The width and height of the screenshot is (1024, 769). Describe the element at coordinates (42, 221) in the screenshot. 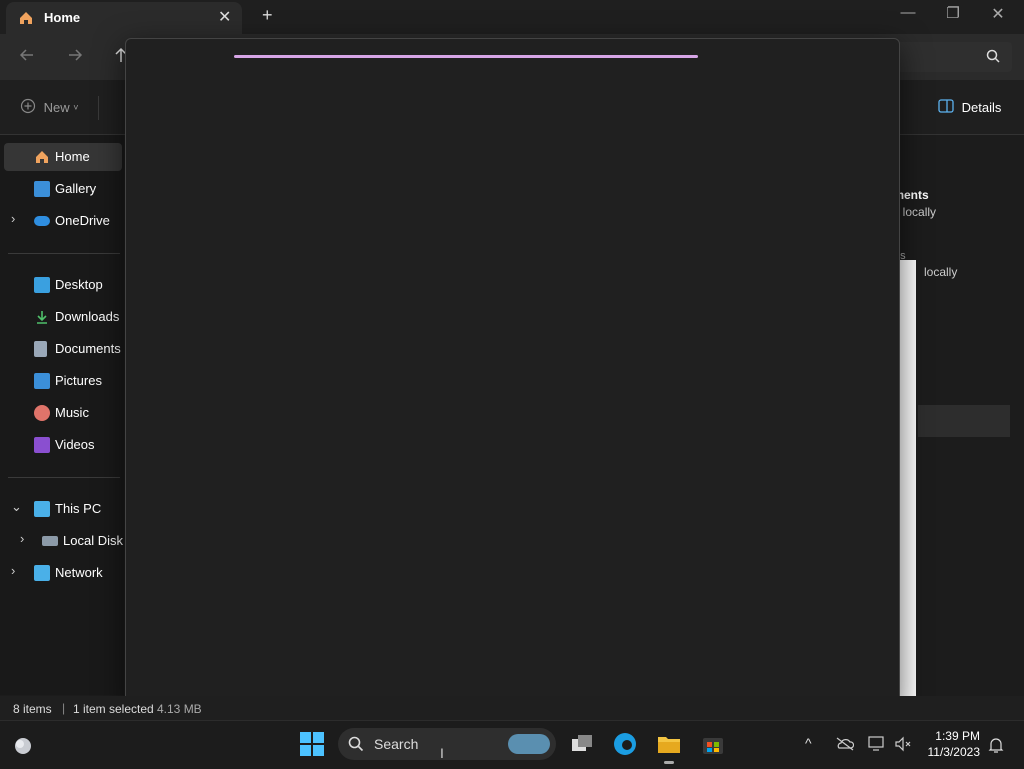

I see `cloud-icon` at that location.